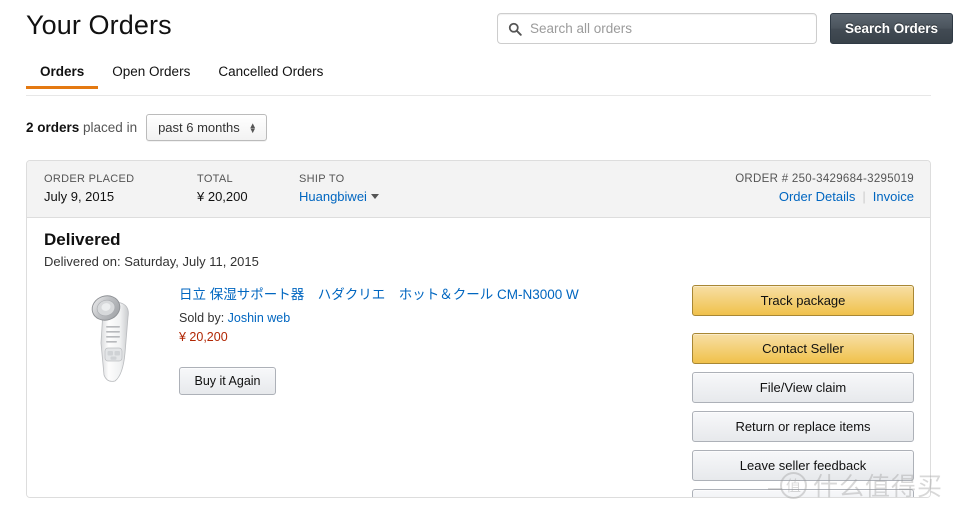  Describe the element at coordinates (252, 127) in the screenshot. I see `stepper-arrows-icon: ▲ ▼` at that location.